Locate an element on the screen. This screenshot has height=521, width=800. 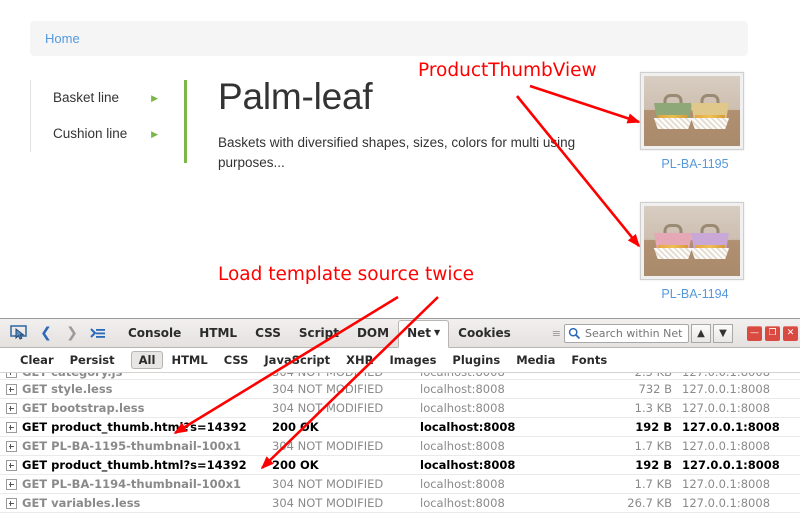
breadcrumb-link-home: Home is located at coordinates (62, 38).